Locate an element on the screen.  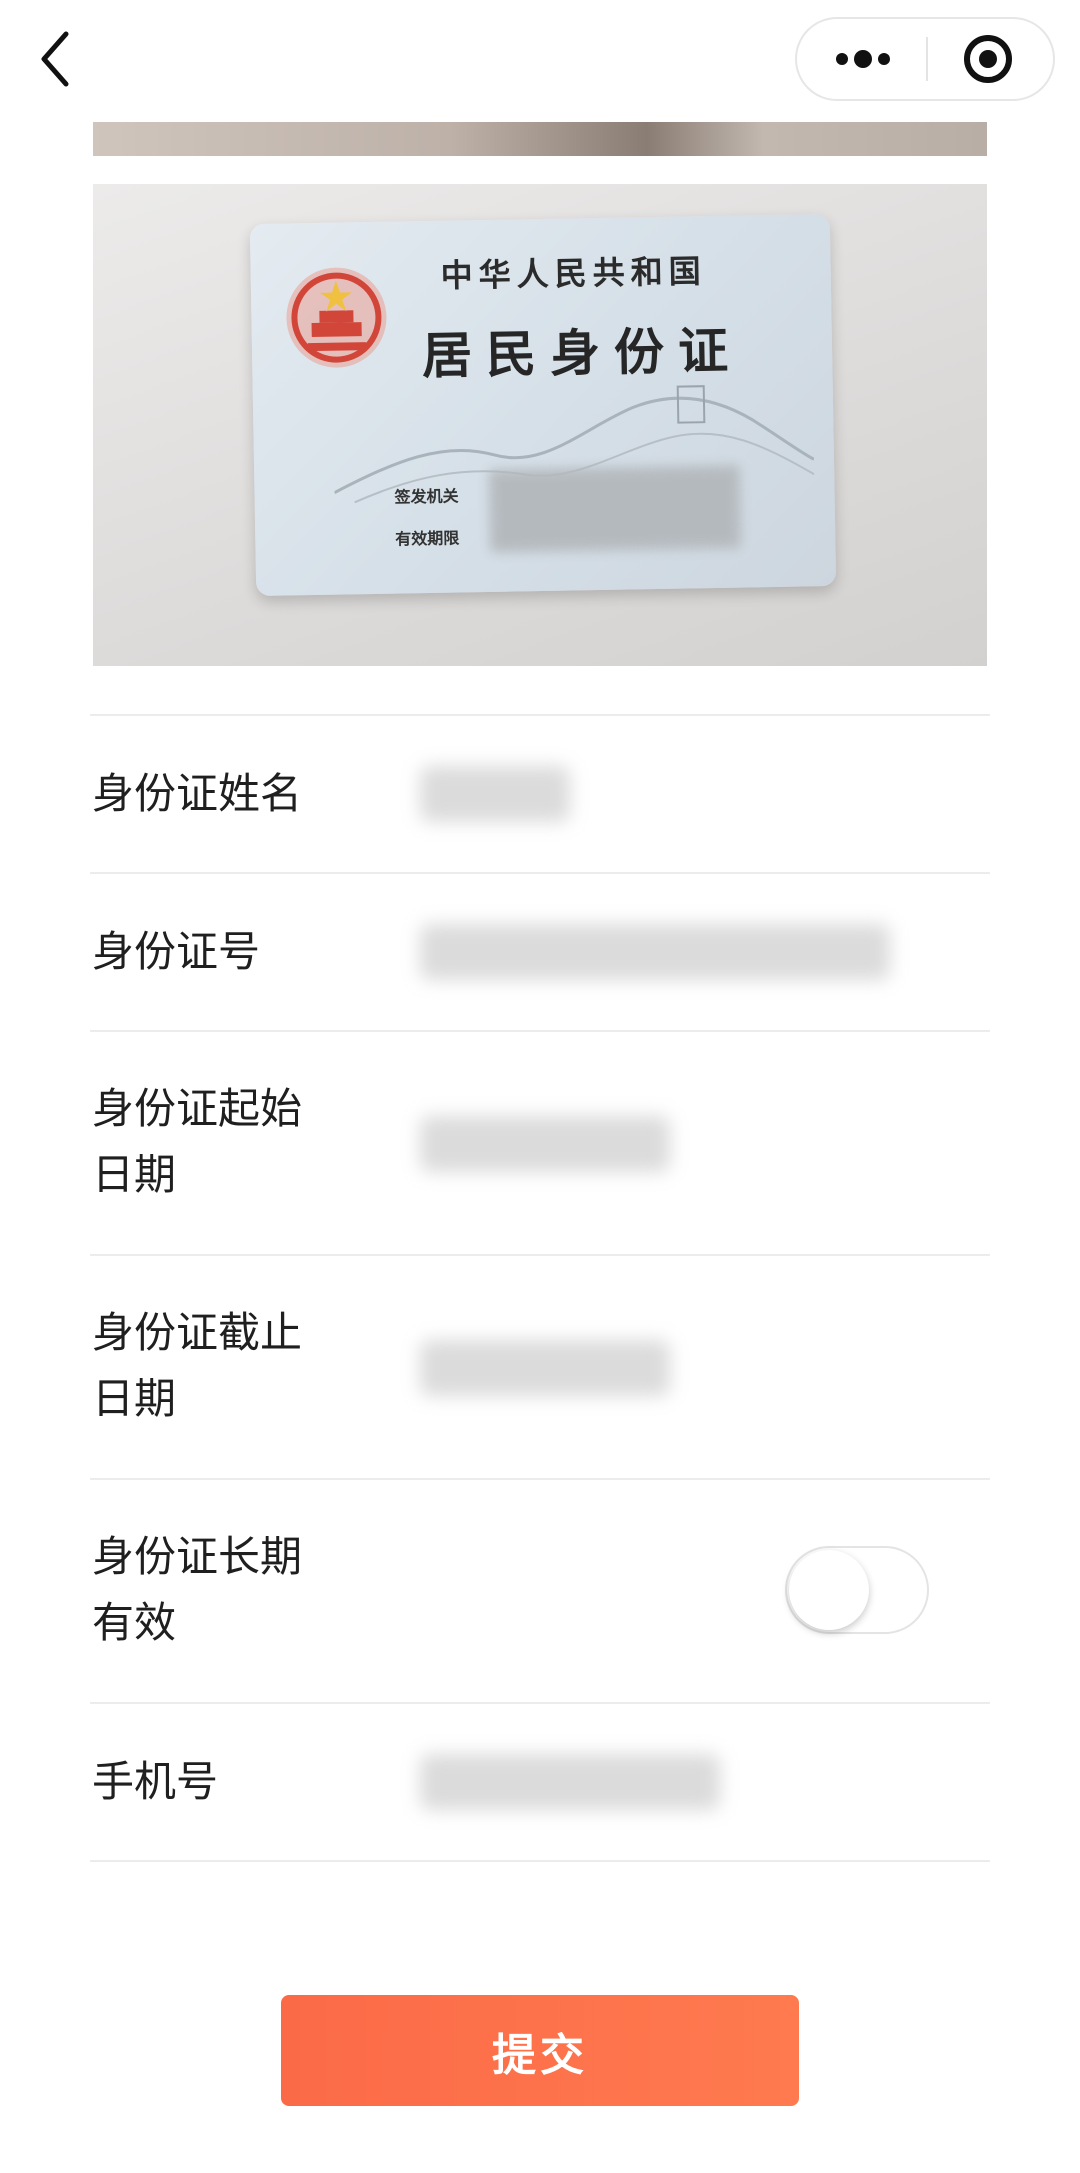
more-button is located at coordinates (862, 59).